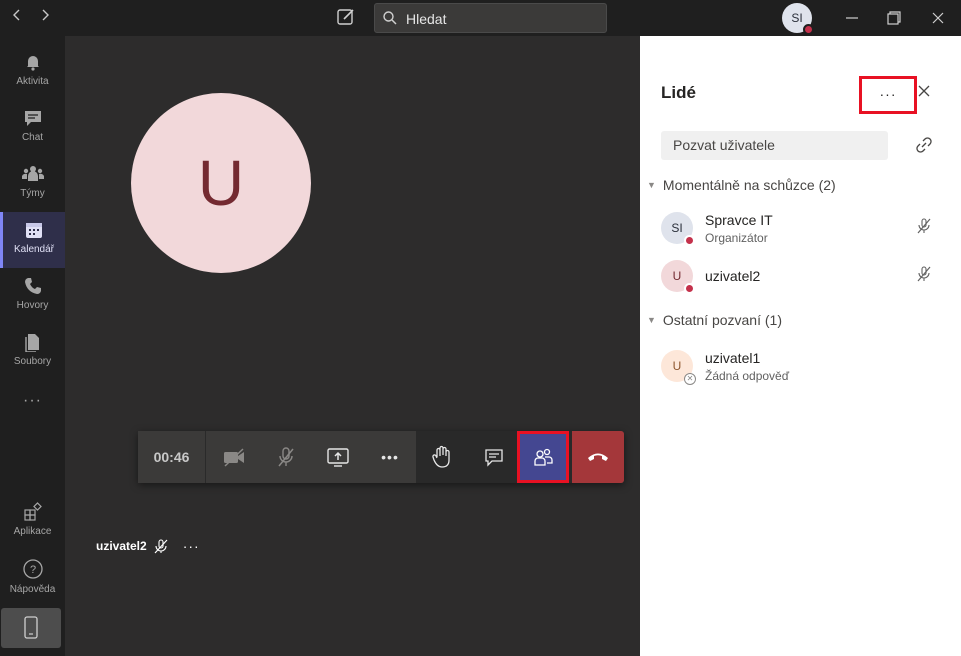 The width and height of the screenshot is (961, 656). I want to click on show-participants-button, so click(543, 457).